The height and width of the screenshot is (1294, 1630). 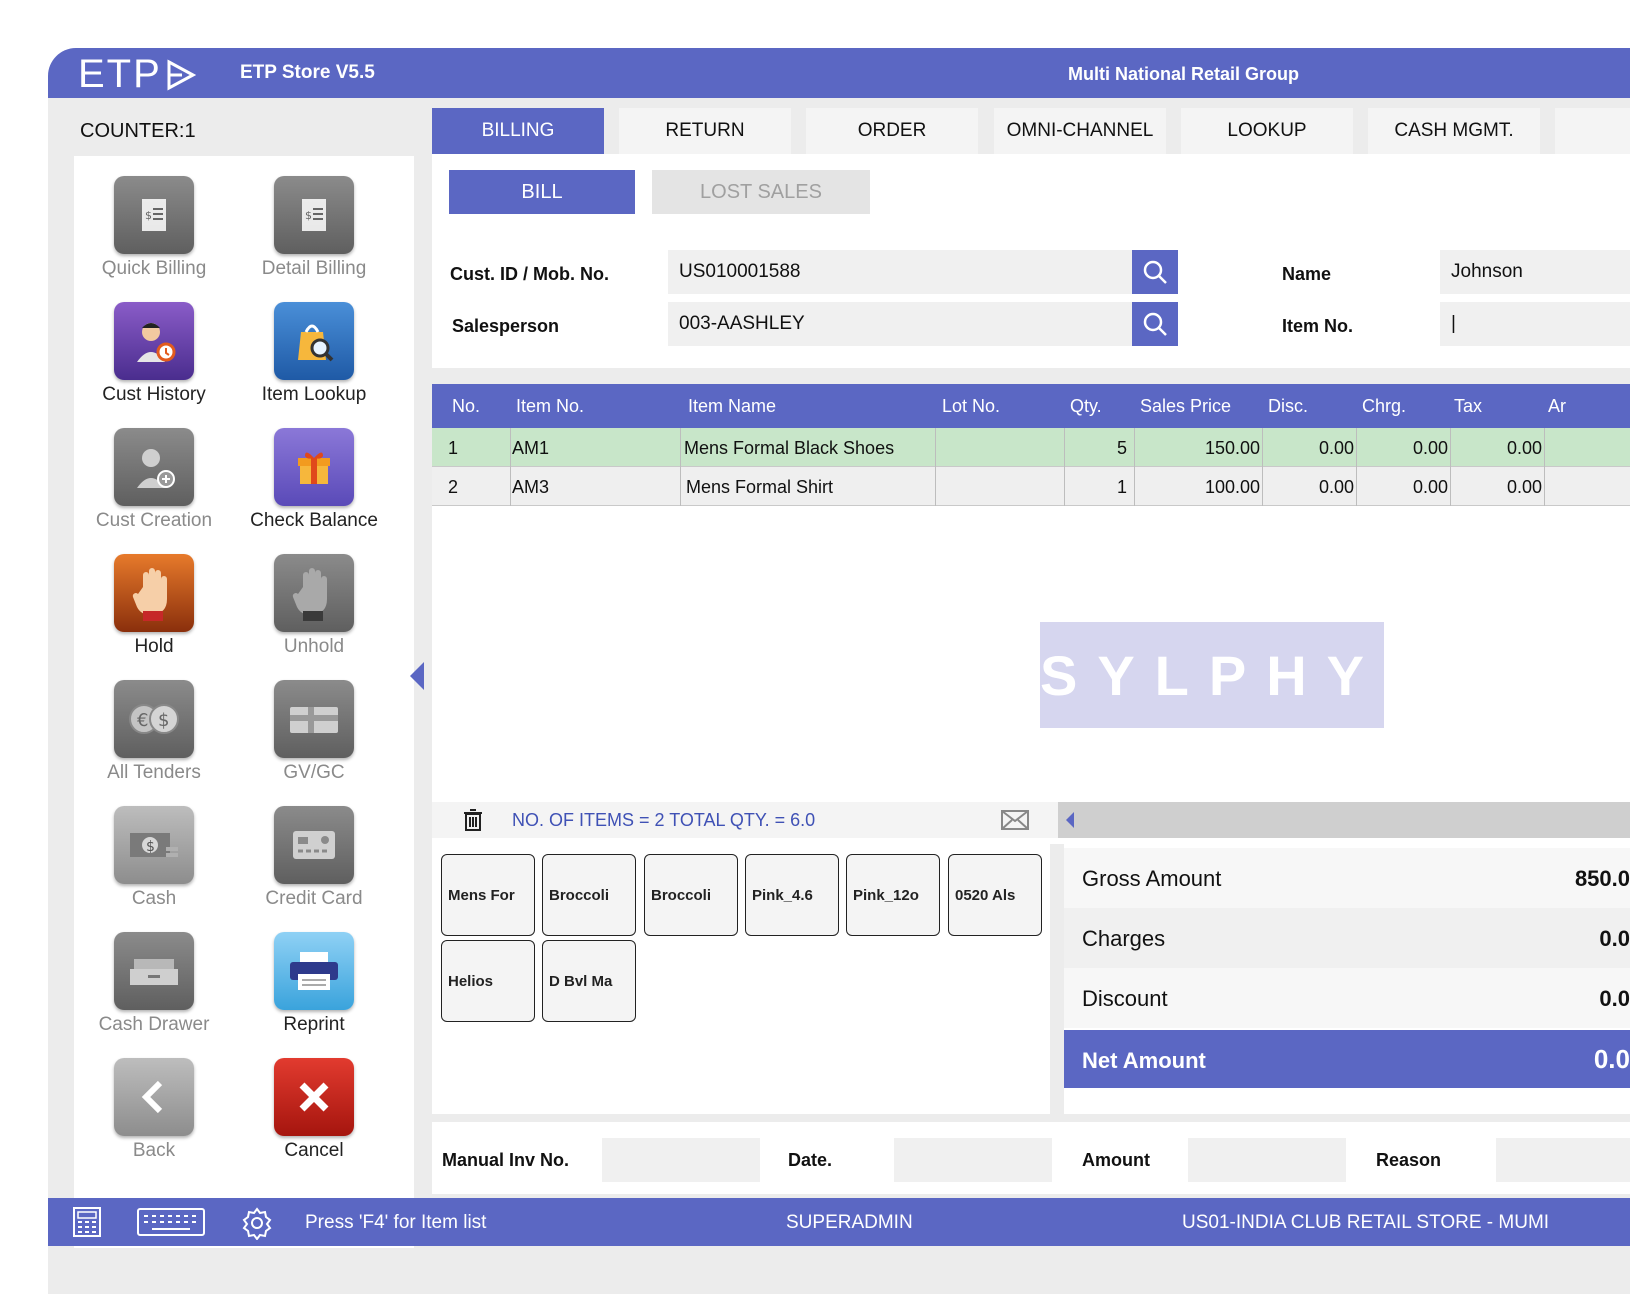 What do you see at coordinates (154, 898) in the screenshot?
I see `sidebar-label: Cash` at bounding box center [154, 898].